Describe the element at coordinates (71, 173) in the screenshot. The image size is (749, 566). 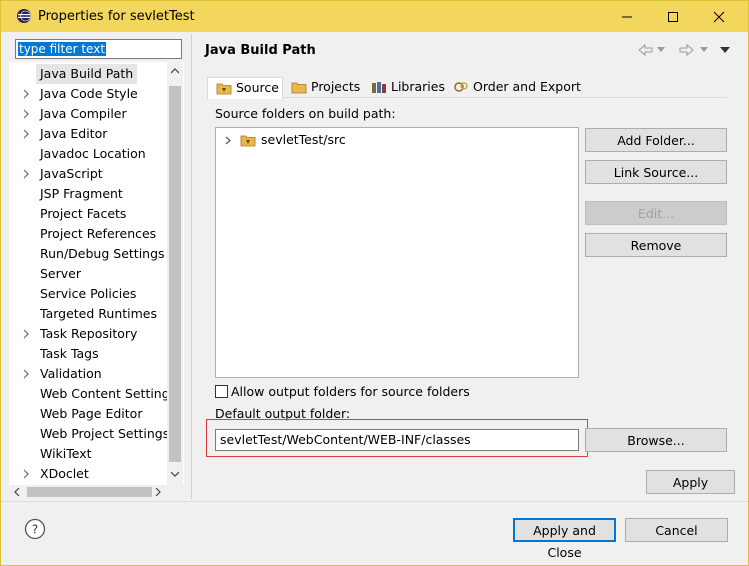
I see `tree-item-label: JavaScript` at that location.